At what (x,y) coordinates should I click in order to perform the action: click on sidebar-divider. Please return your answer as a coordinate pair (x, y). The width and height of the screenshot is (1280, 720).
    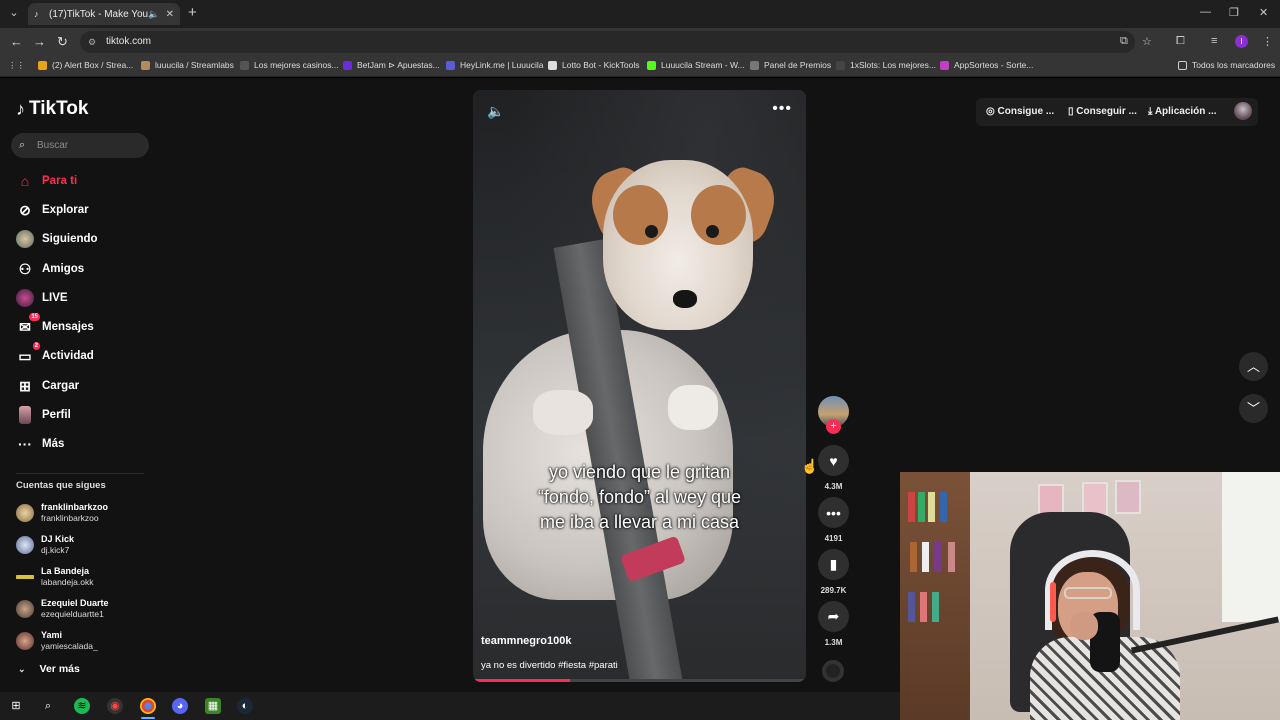
    Looking at the image, I should click on (80, 473).